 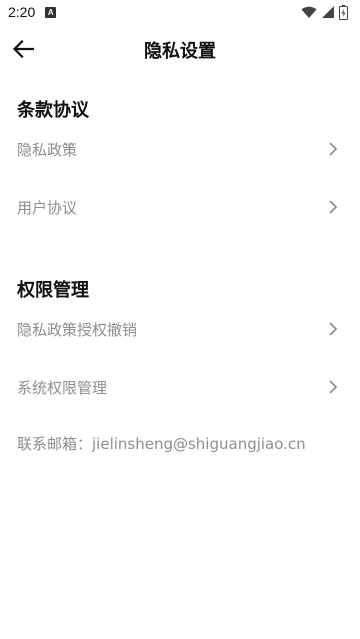 I want to click on battery-icon, so click(x=343, y=12).